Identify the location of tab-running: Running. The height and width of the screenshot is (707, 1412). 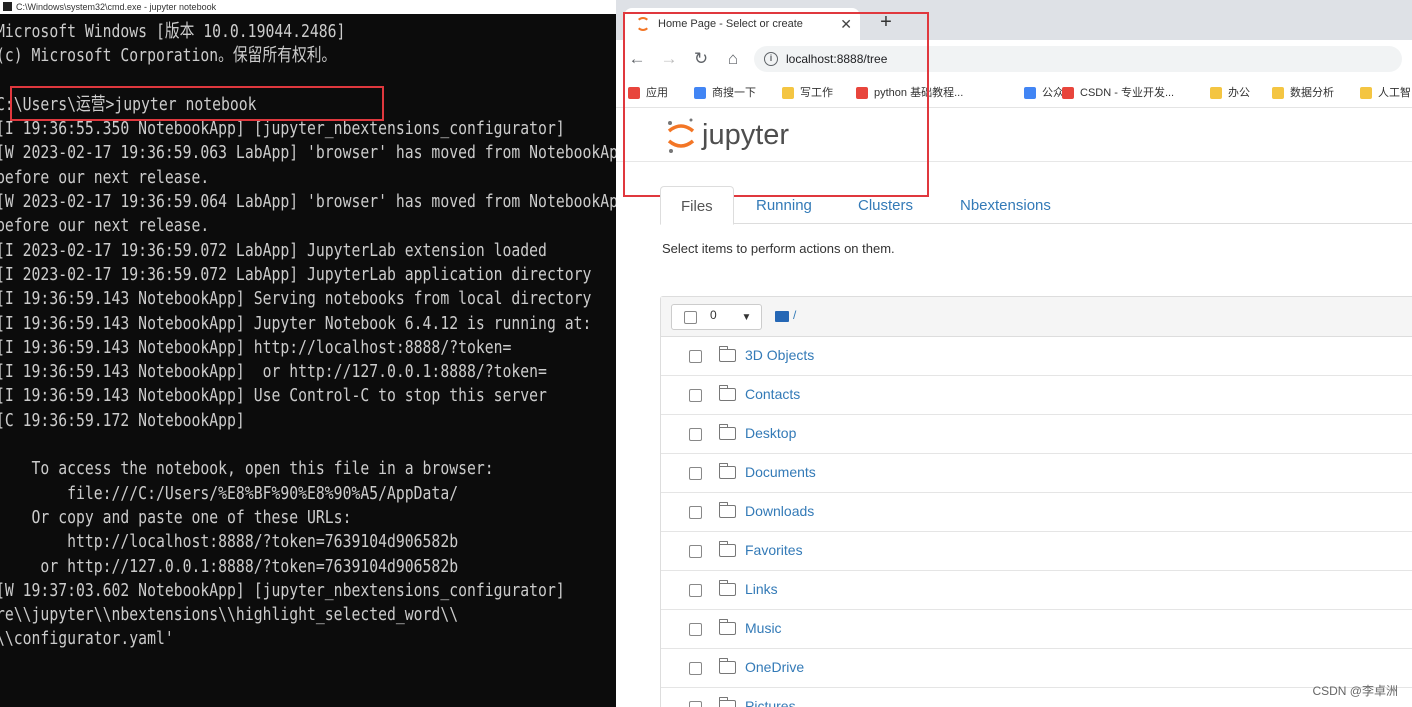
(784, 205).